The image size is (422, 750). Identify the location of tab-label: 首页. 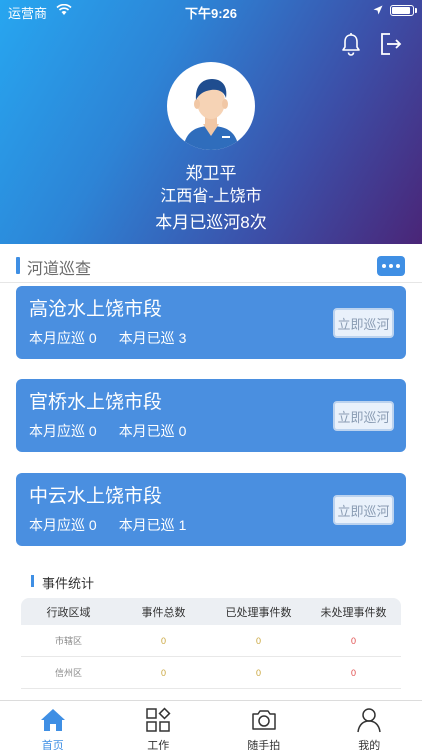
(52, 745).